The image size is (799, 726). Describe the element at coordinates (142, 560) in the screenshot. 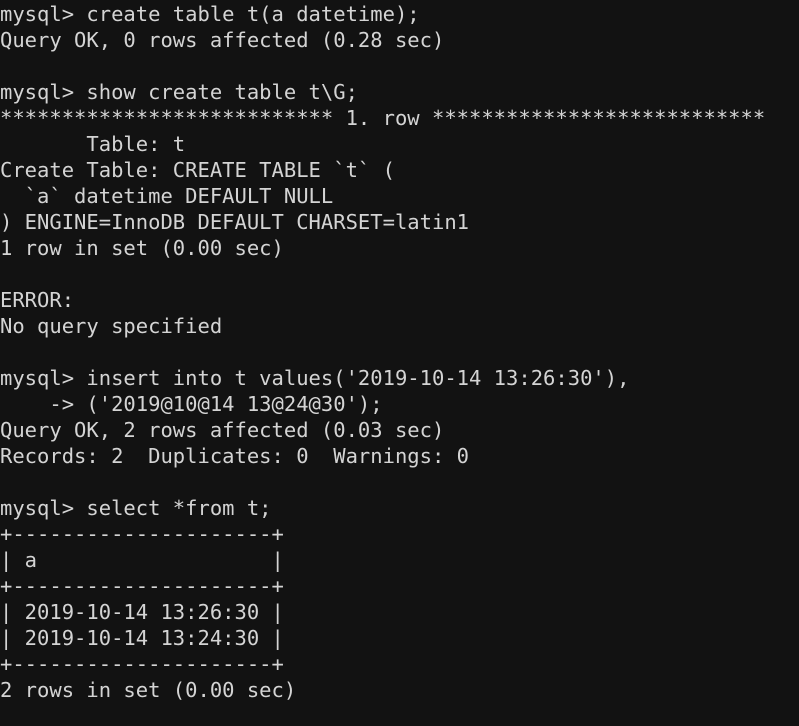

I see `terminal-line: | a |` at that location.